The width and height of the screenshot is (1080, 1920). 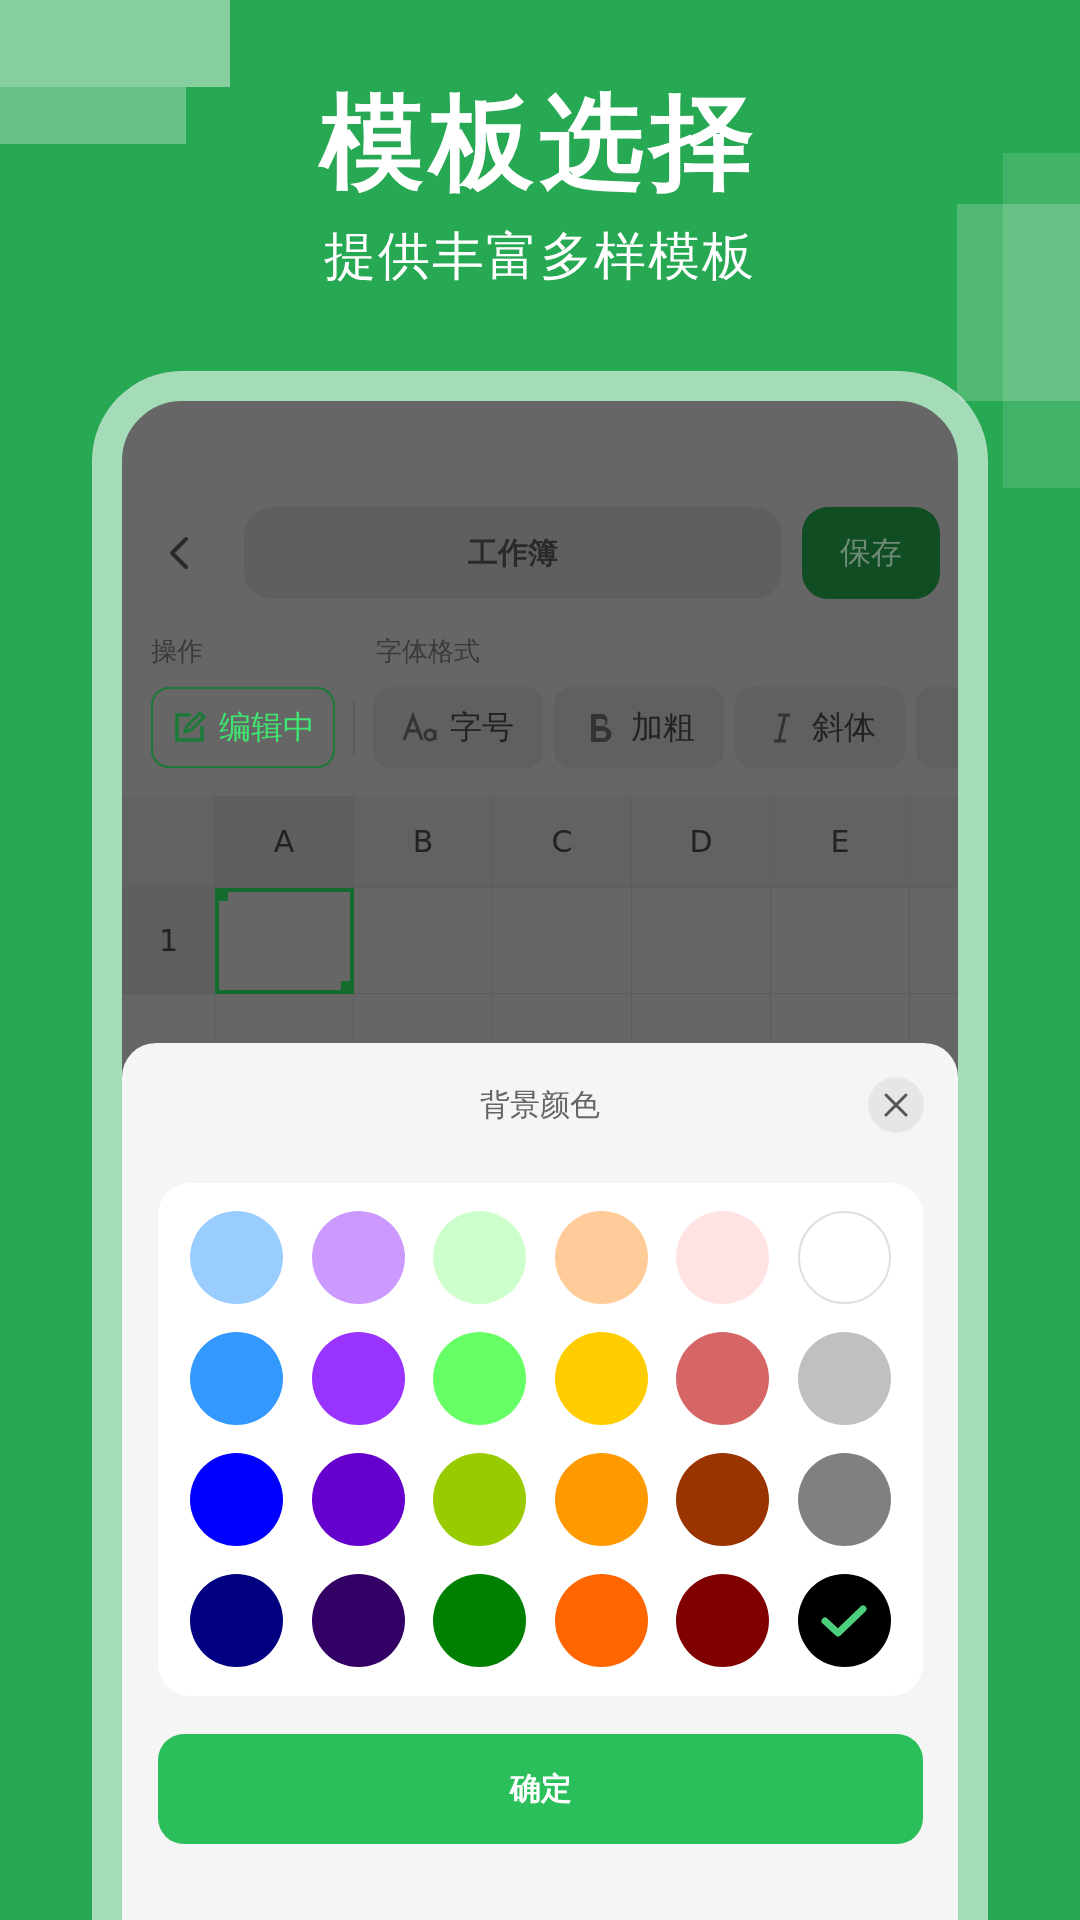 What do you see at coordinates (423, 842) in the screenshot?
I see `column-header: B` at bounding box center [423, 842].